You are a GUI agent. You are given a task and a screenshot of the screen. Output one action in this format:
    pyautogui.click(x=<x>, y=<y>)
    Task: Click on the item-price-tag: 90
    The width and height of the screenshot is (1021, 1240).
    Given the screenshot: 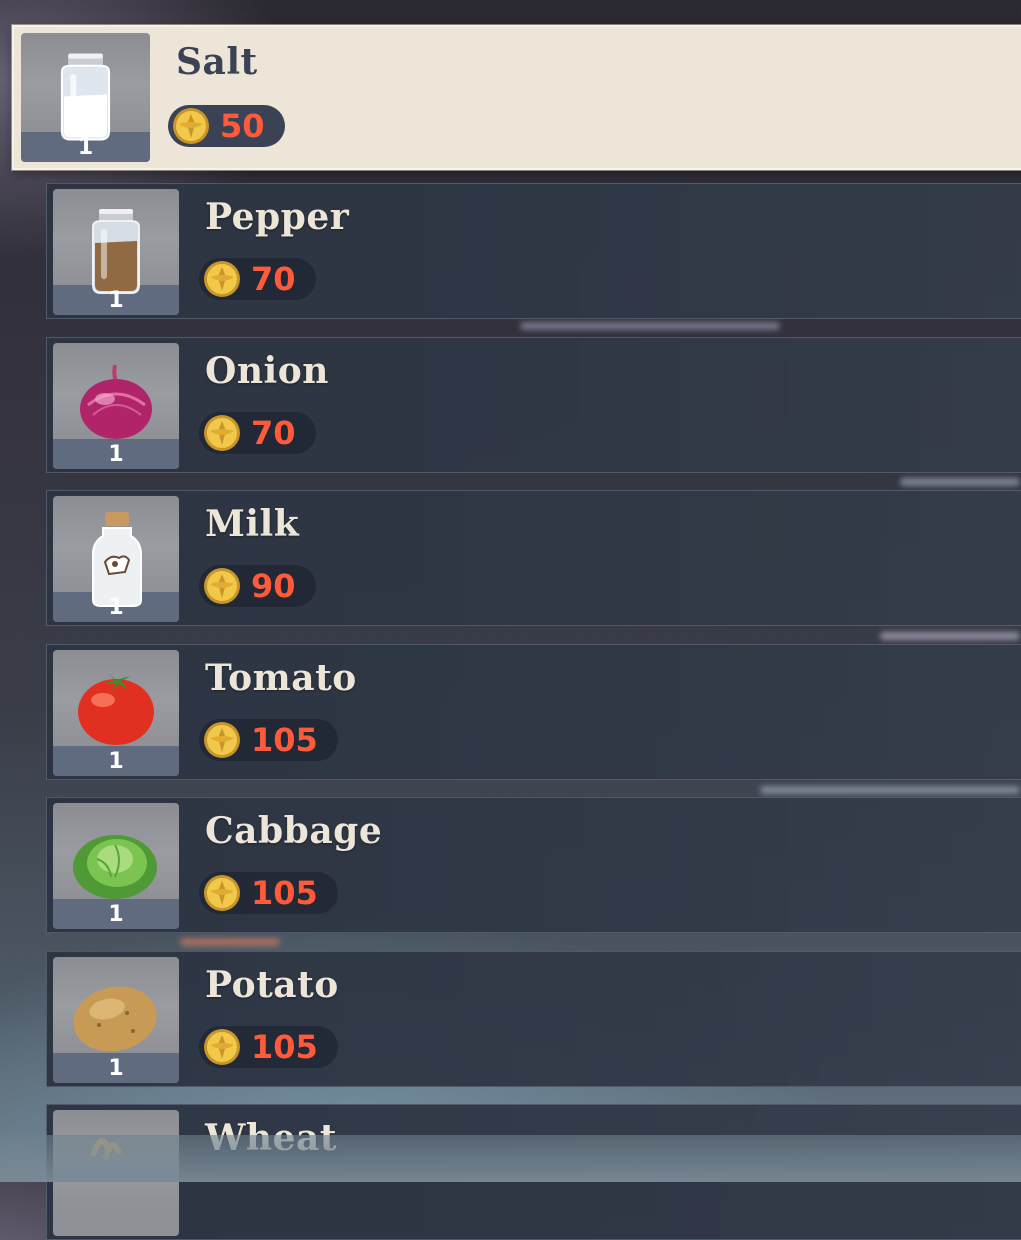 What is the action you would take?
    pyautogui.click(x=257, y=586)
    